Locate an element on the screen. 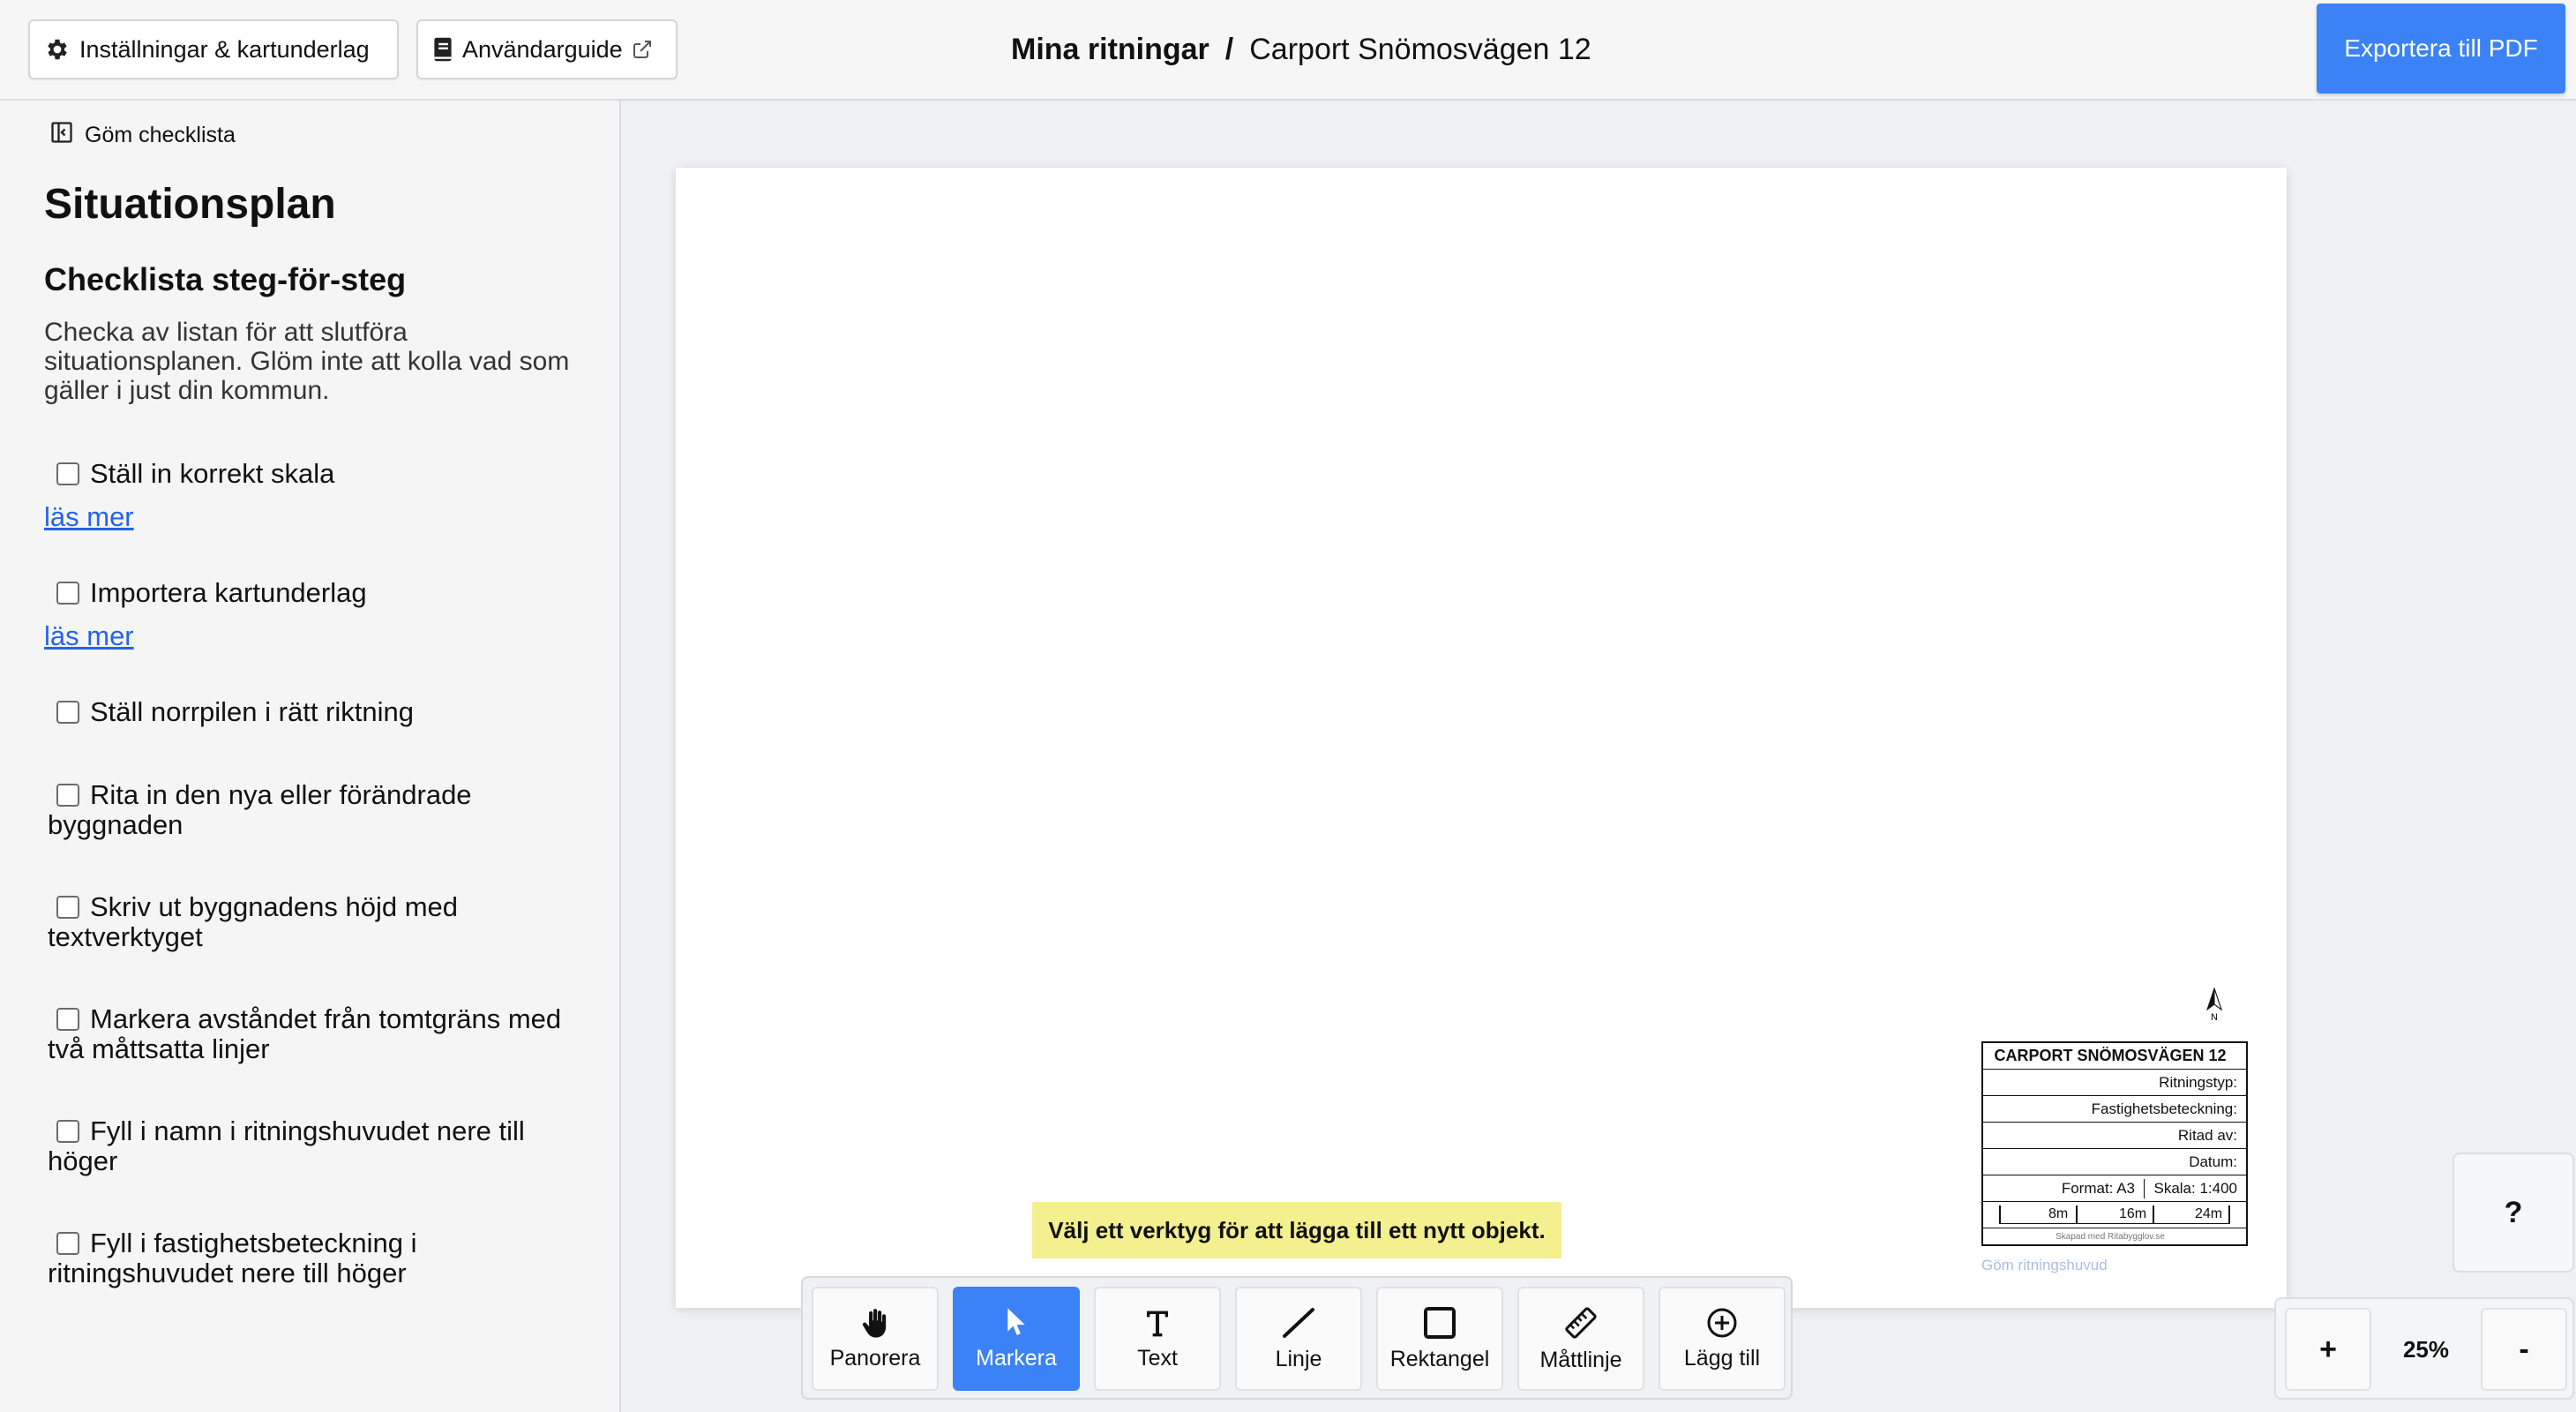 The height and width of the screenshot is (1412, 2576). scale-bar-row: 8m 16m 24m is located at coordinates (2114, 1215).